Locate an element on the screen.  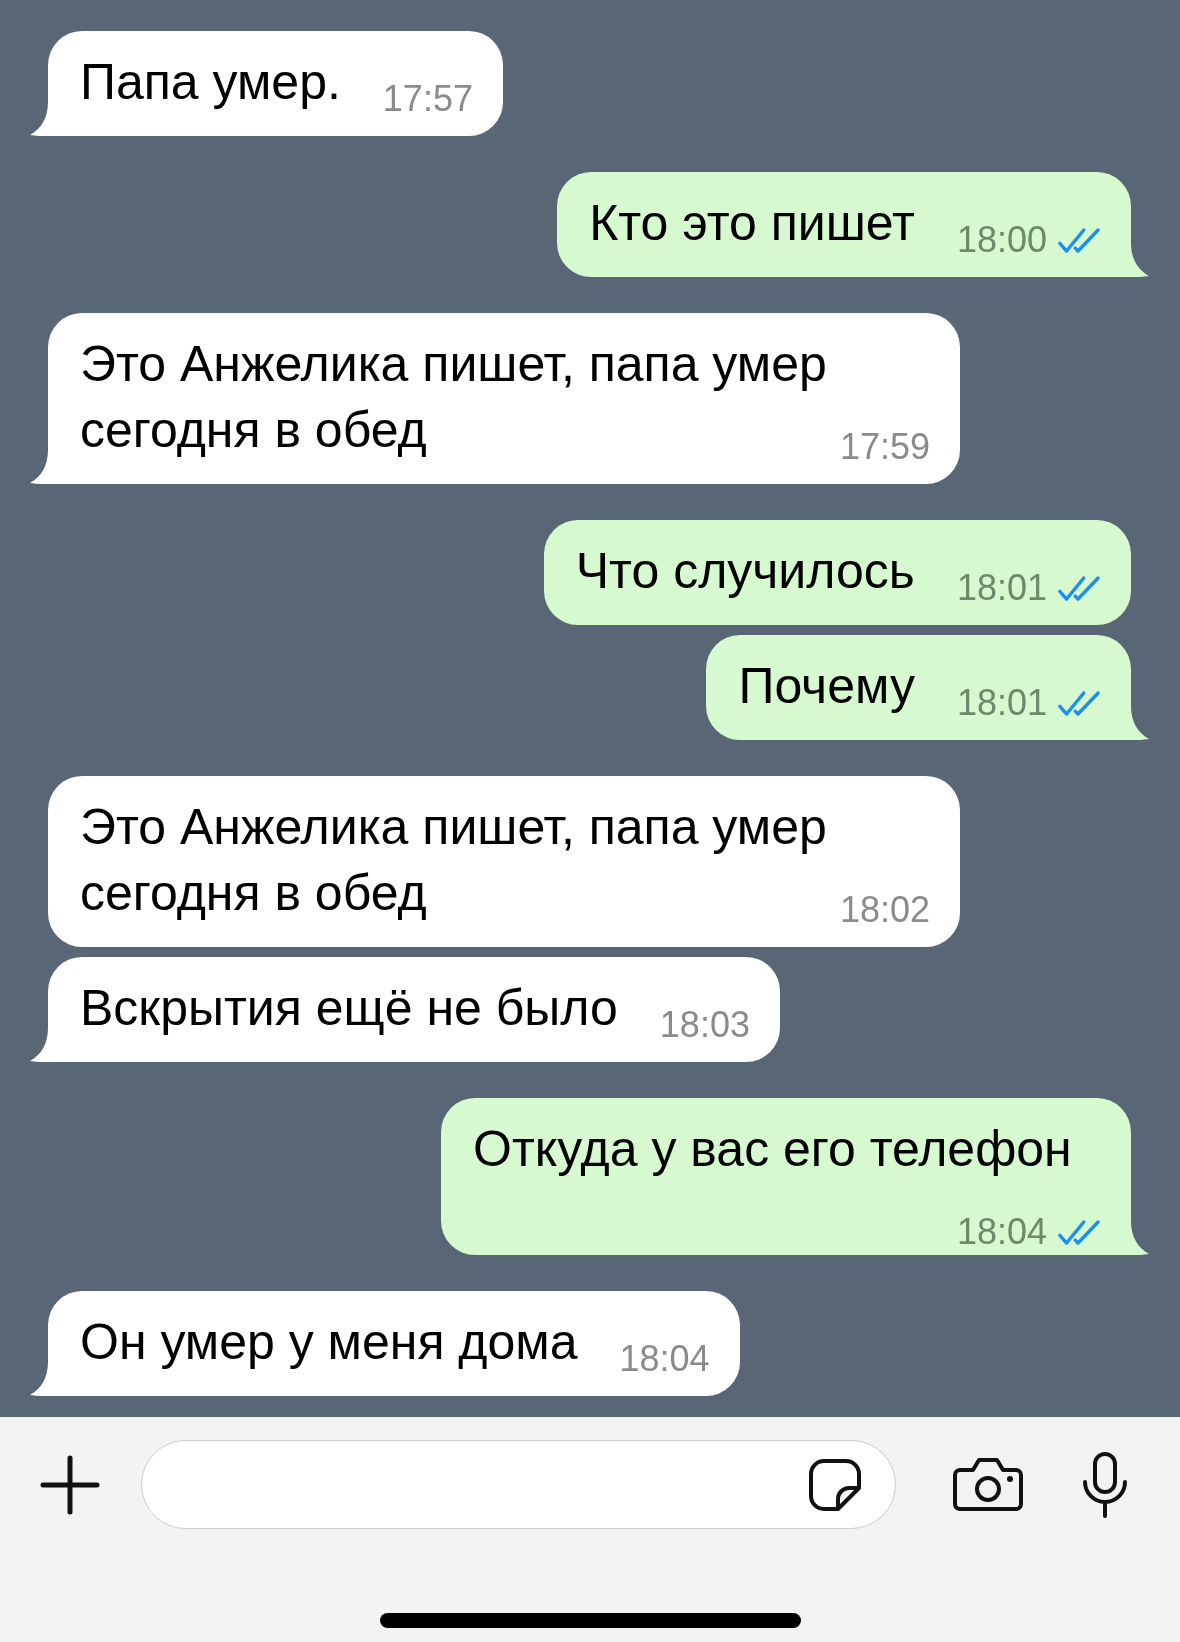
message-text: Вскрытия ещё не было is located at coordinates (349, 1008).